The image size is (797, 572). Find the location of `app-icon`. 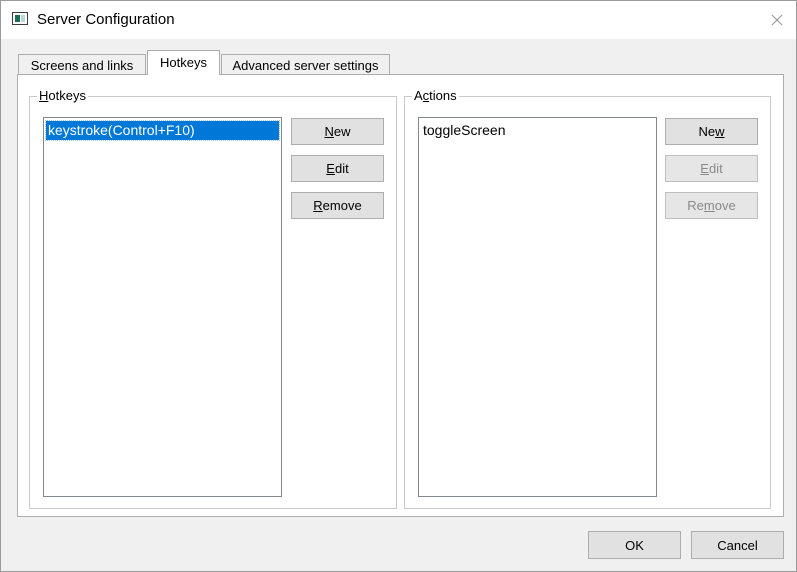

app-icon is located at coordinates (20, 18).